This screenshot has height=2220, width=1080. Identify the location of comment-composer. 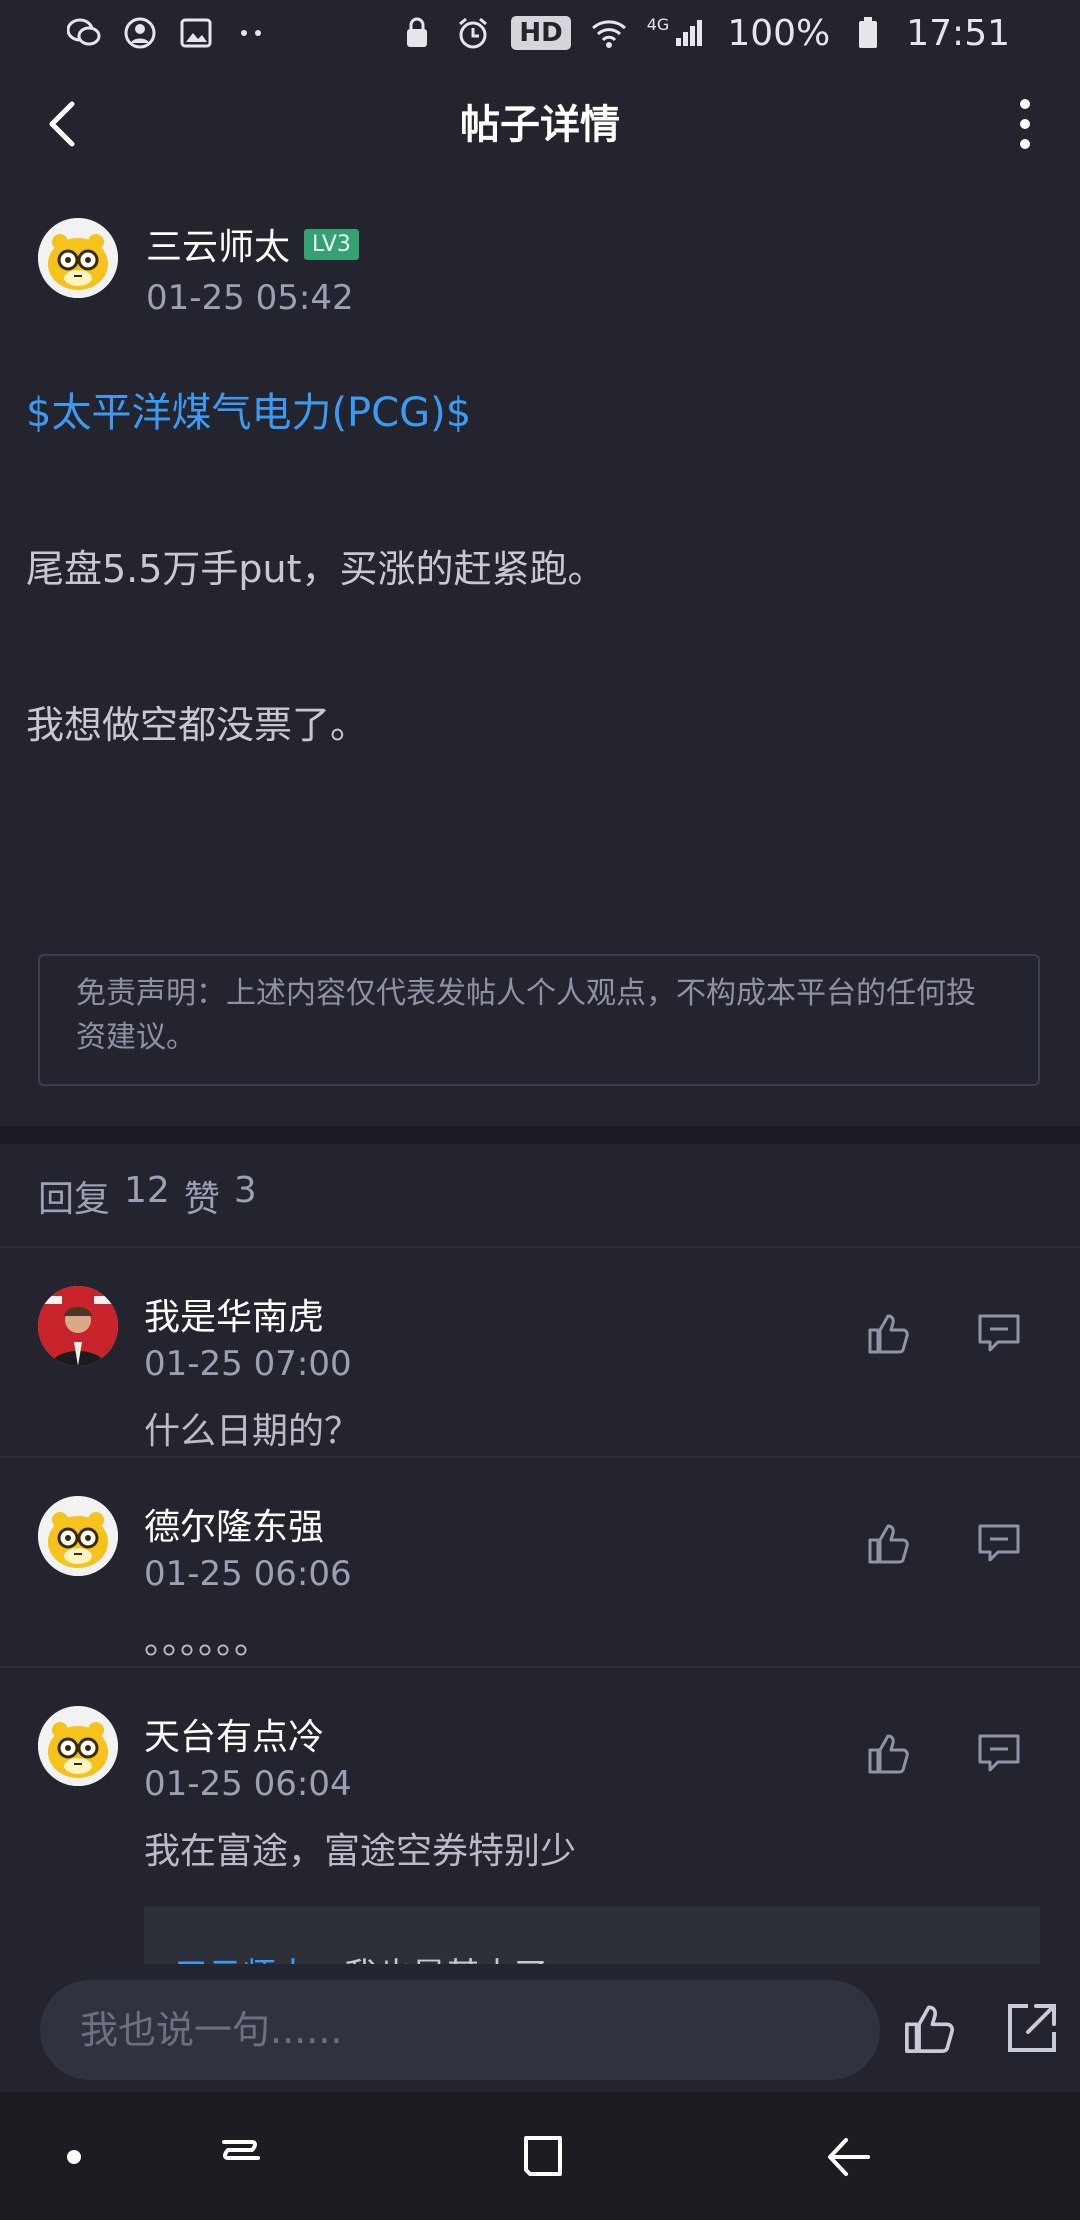
(540, 2028).